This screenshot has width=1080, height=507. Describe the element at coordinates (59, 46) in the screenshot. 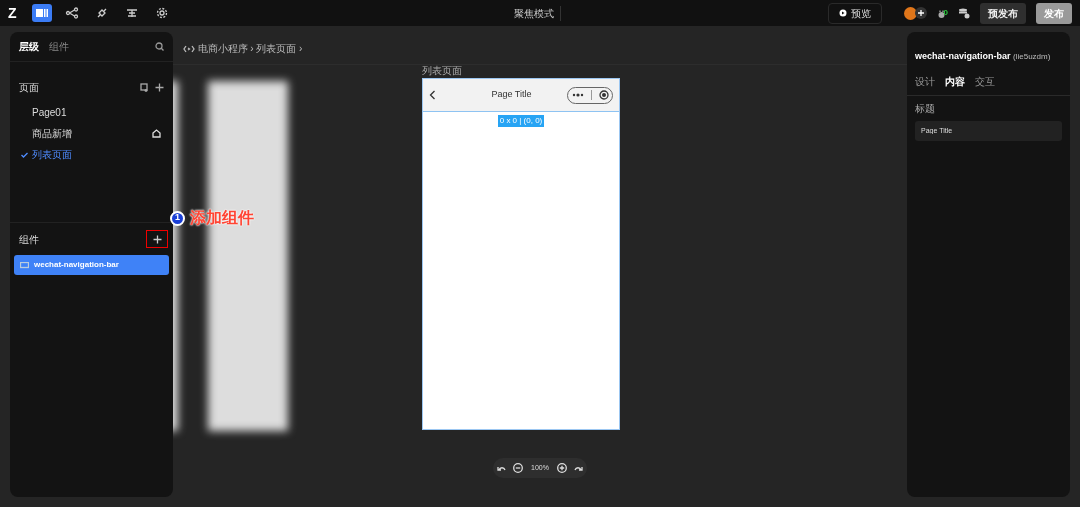

I see `panel-tab: 组件` at that location.